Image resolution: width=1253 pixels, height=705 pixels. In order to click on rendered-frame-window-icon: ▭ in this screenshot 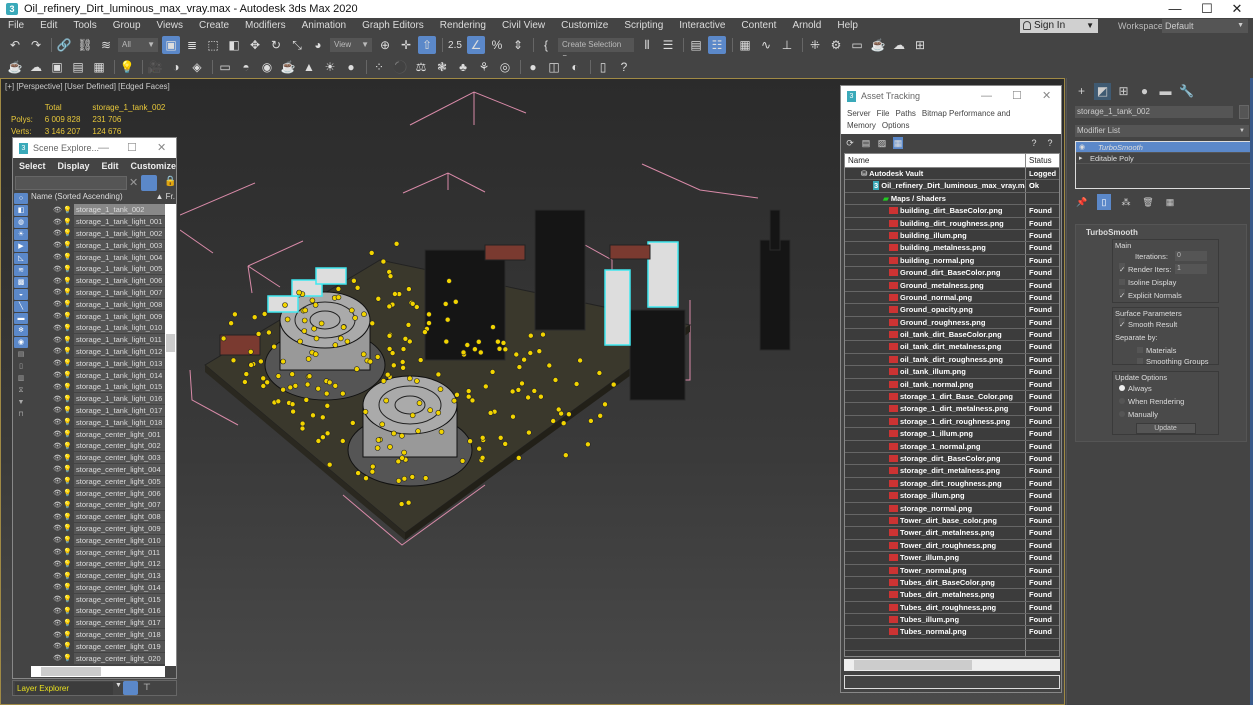, I will do `click(857, 45)`.